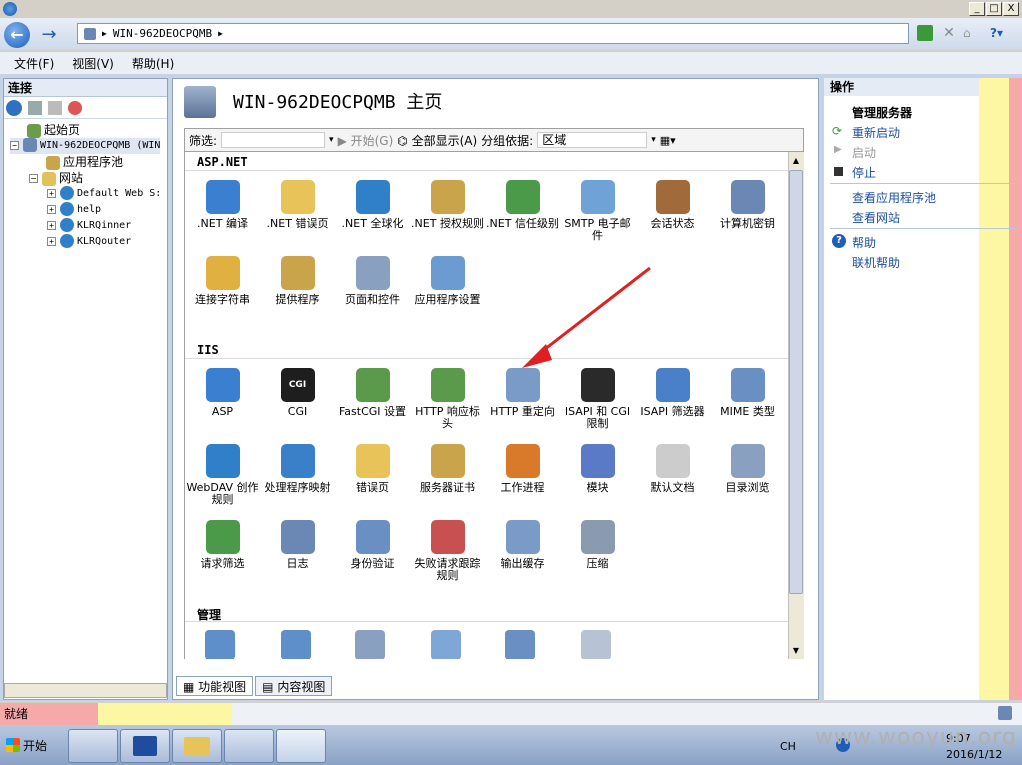 Image resolution: width=1022 pixels, height=765 pixels. Describe the element at coordinates (215, 686) in the screenshot. I see `tab-features-view: ▦ 功能视图` at that location.